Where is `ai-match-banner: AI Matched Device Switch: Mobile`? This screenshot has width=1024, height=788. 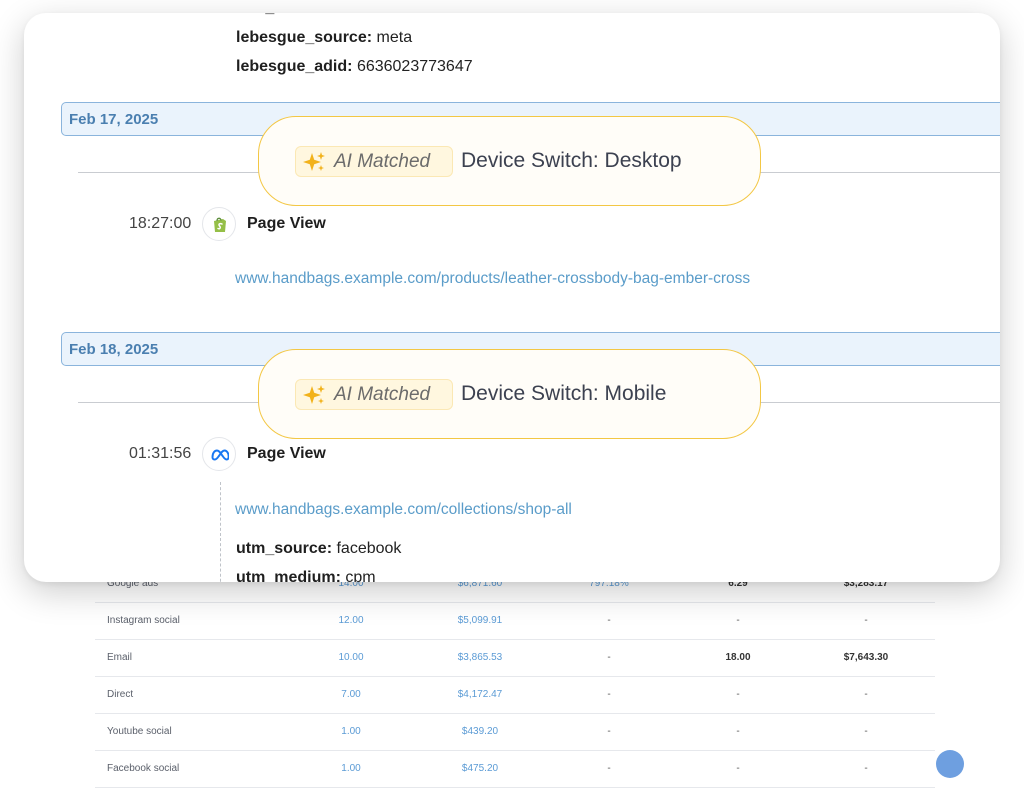 ai-match-banner: AI Matched Device Switch: Mobile is located at coordinates (509, 394).